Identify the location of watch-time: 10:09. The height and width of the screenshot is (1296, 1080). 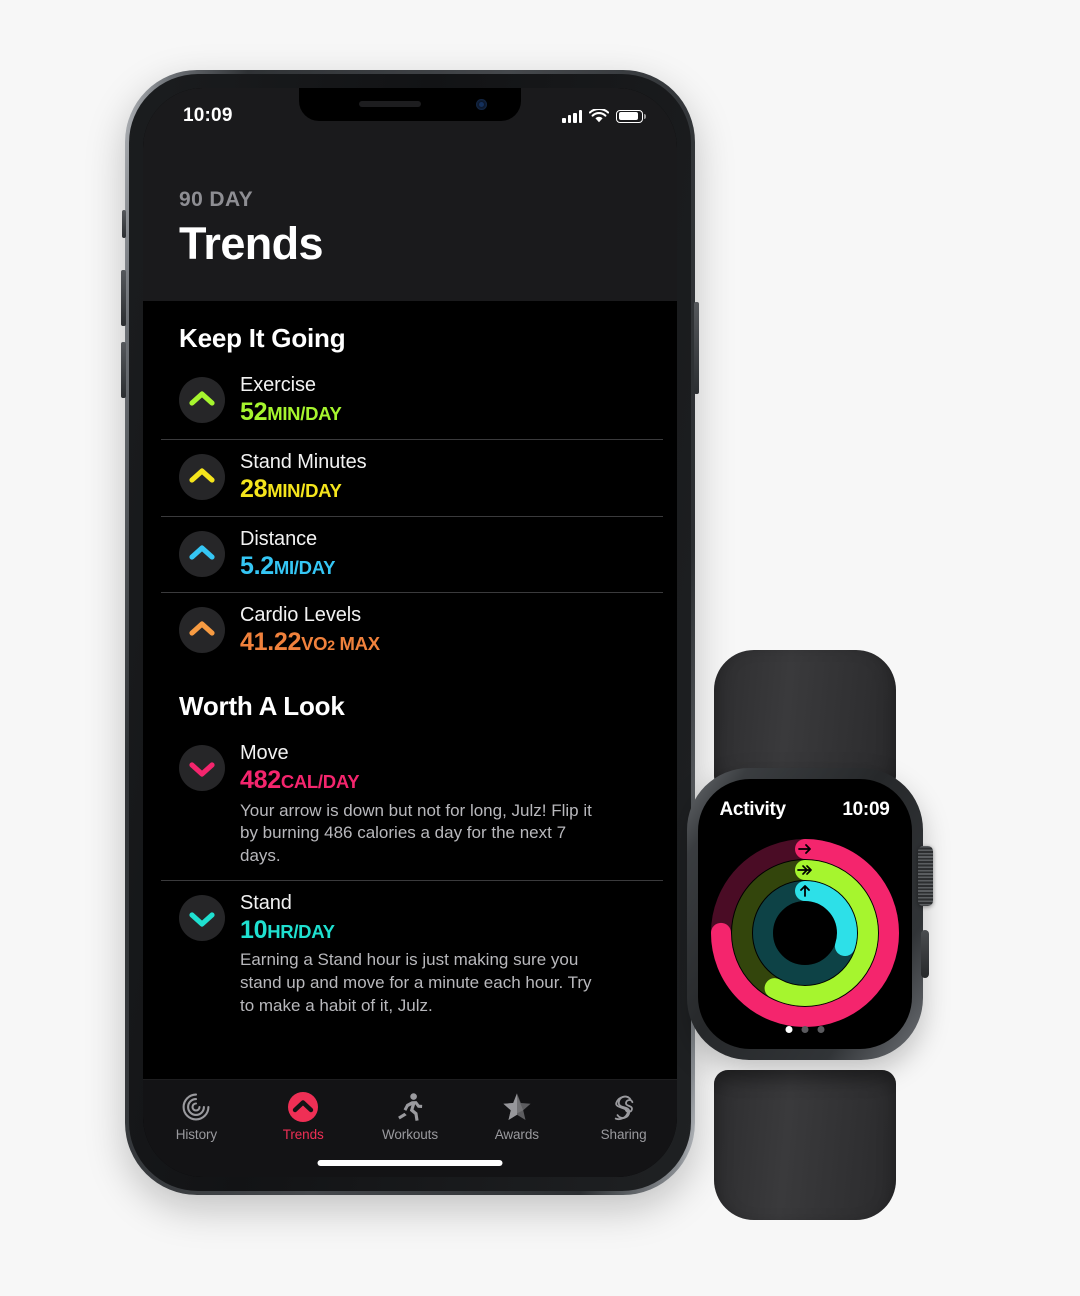
(866, 809).